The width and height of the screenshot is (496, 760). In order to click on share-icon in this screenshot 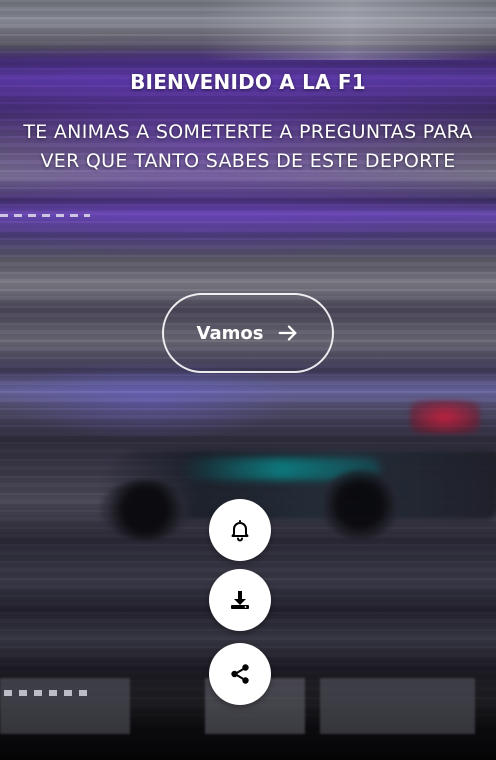, I will do `click(240, 674)`.